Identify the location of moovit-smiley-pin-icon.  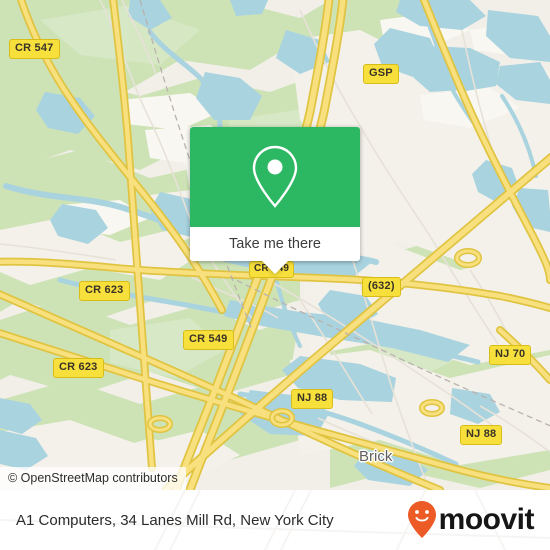
(421, 519).